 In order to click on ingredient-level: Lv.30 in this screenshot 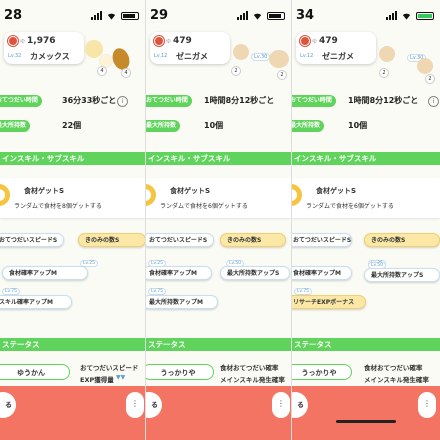, I will do `click(261, 57)`.